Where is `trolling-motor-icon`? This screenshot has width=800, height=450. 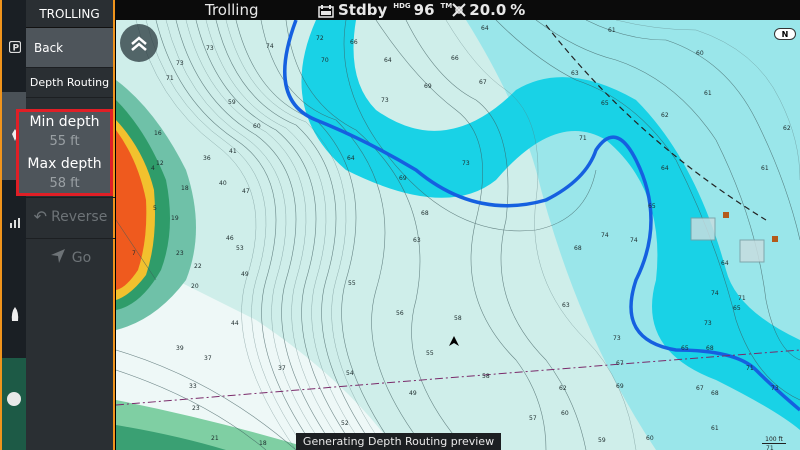
trolling-motor-icon is located at coordinates (459, 10).